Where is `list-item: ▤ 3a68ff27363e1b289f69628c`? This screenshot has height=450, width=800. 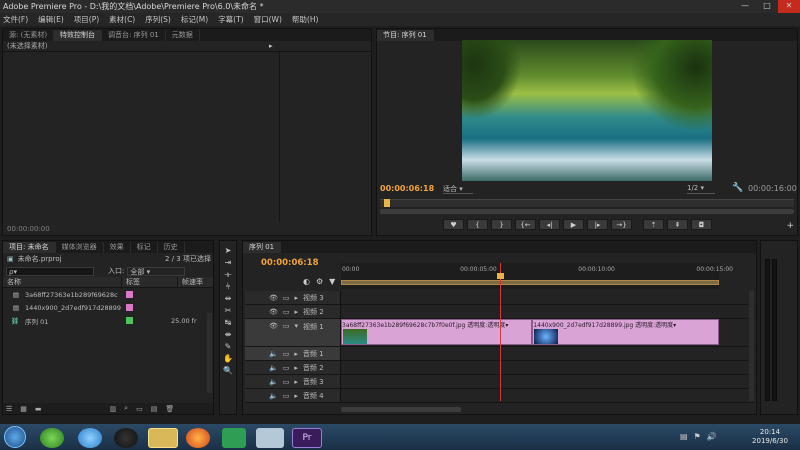
list-item: ▤ 3a68ff27363e1b289f69628c is located at coordinates (108, 294).